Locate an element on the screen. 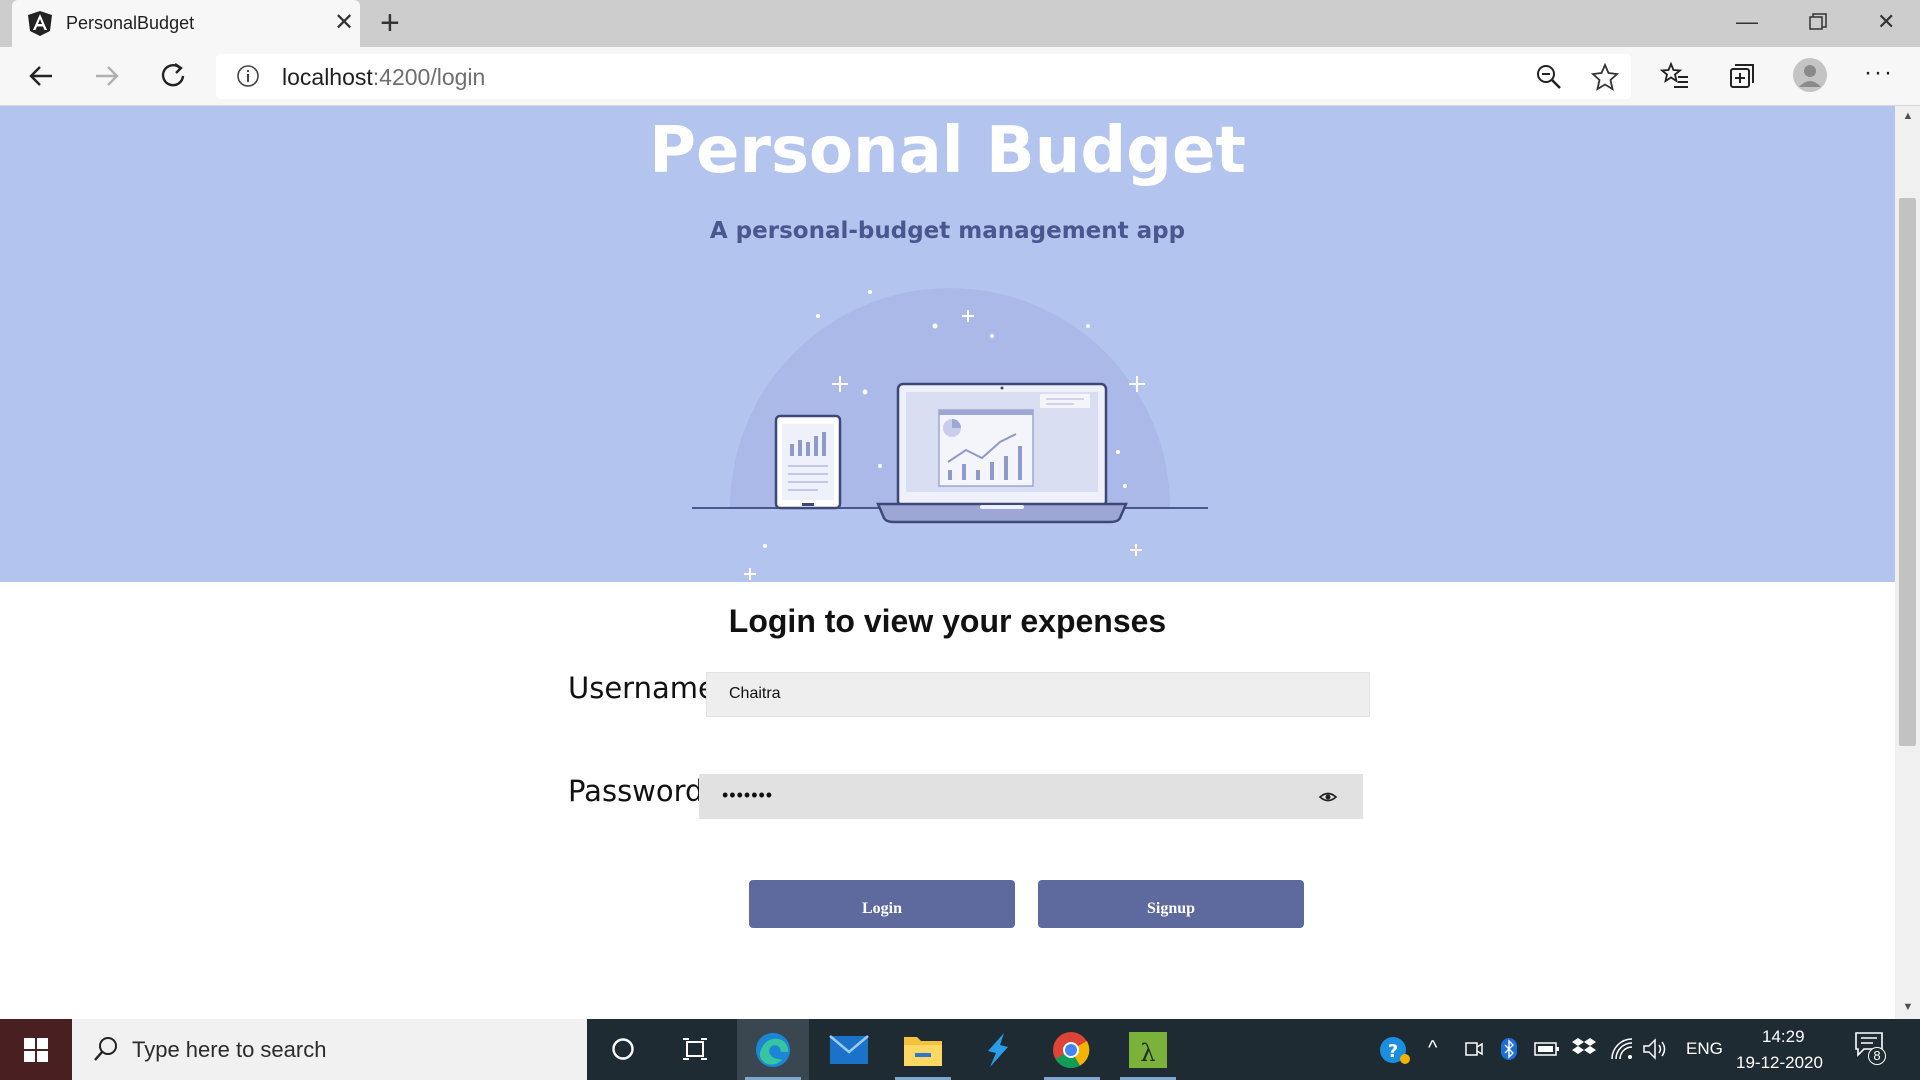 The height and width of the screenshot is (1080, 1920). task-view-button is located at coordinates (695, 1049).